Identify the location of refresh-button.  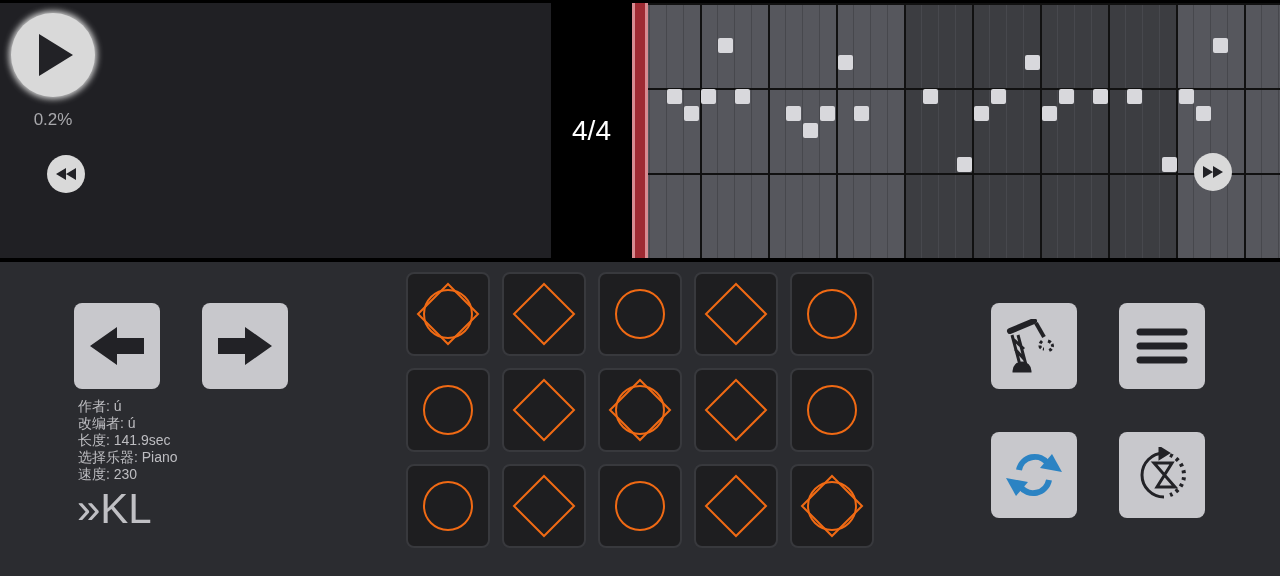
(1034, 475).